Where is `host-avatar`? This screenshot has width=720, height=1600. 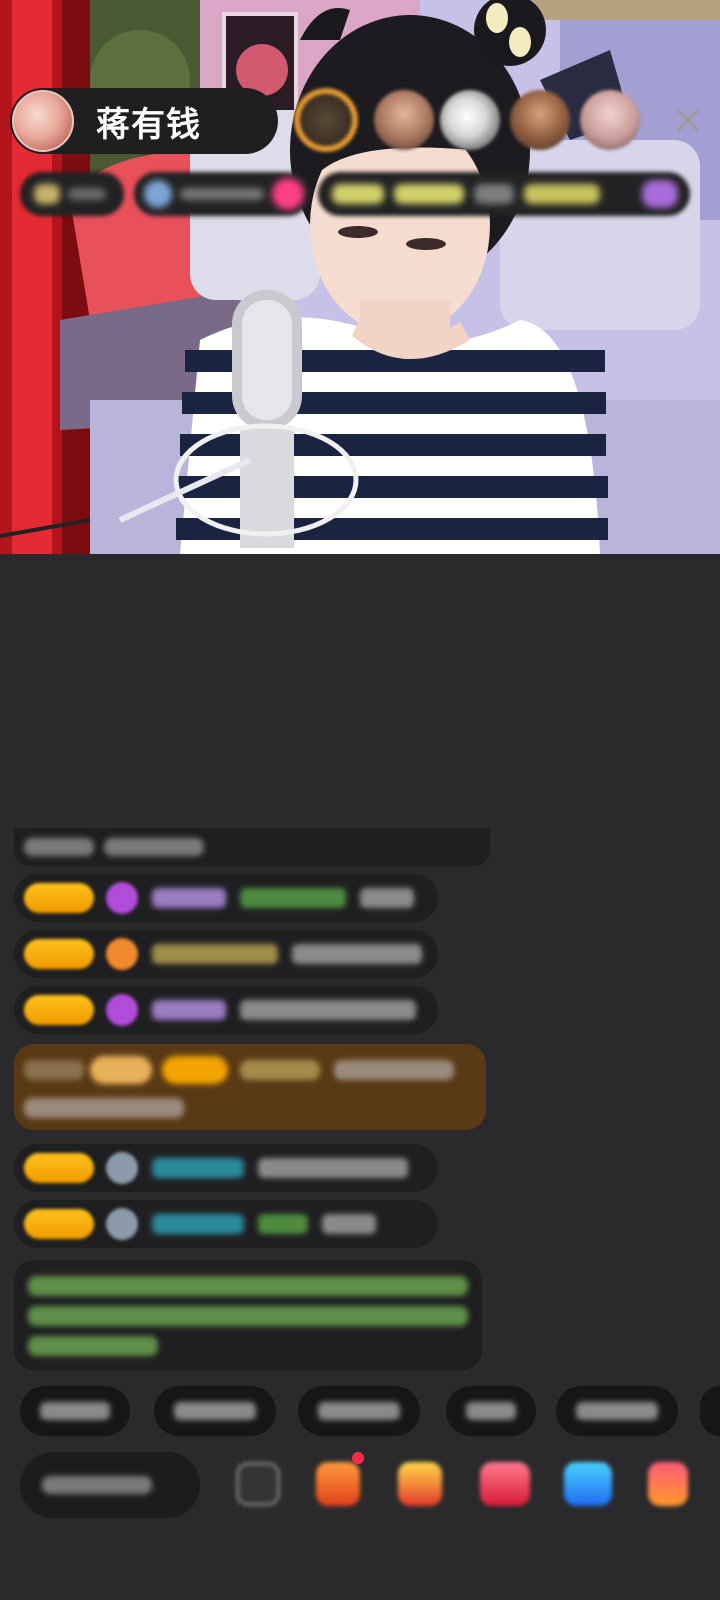 host-avatar is located at coordinates (43, 121).